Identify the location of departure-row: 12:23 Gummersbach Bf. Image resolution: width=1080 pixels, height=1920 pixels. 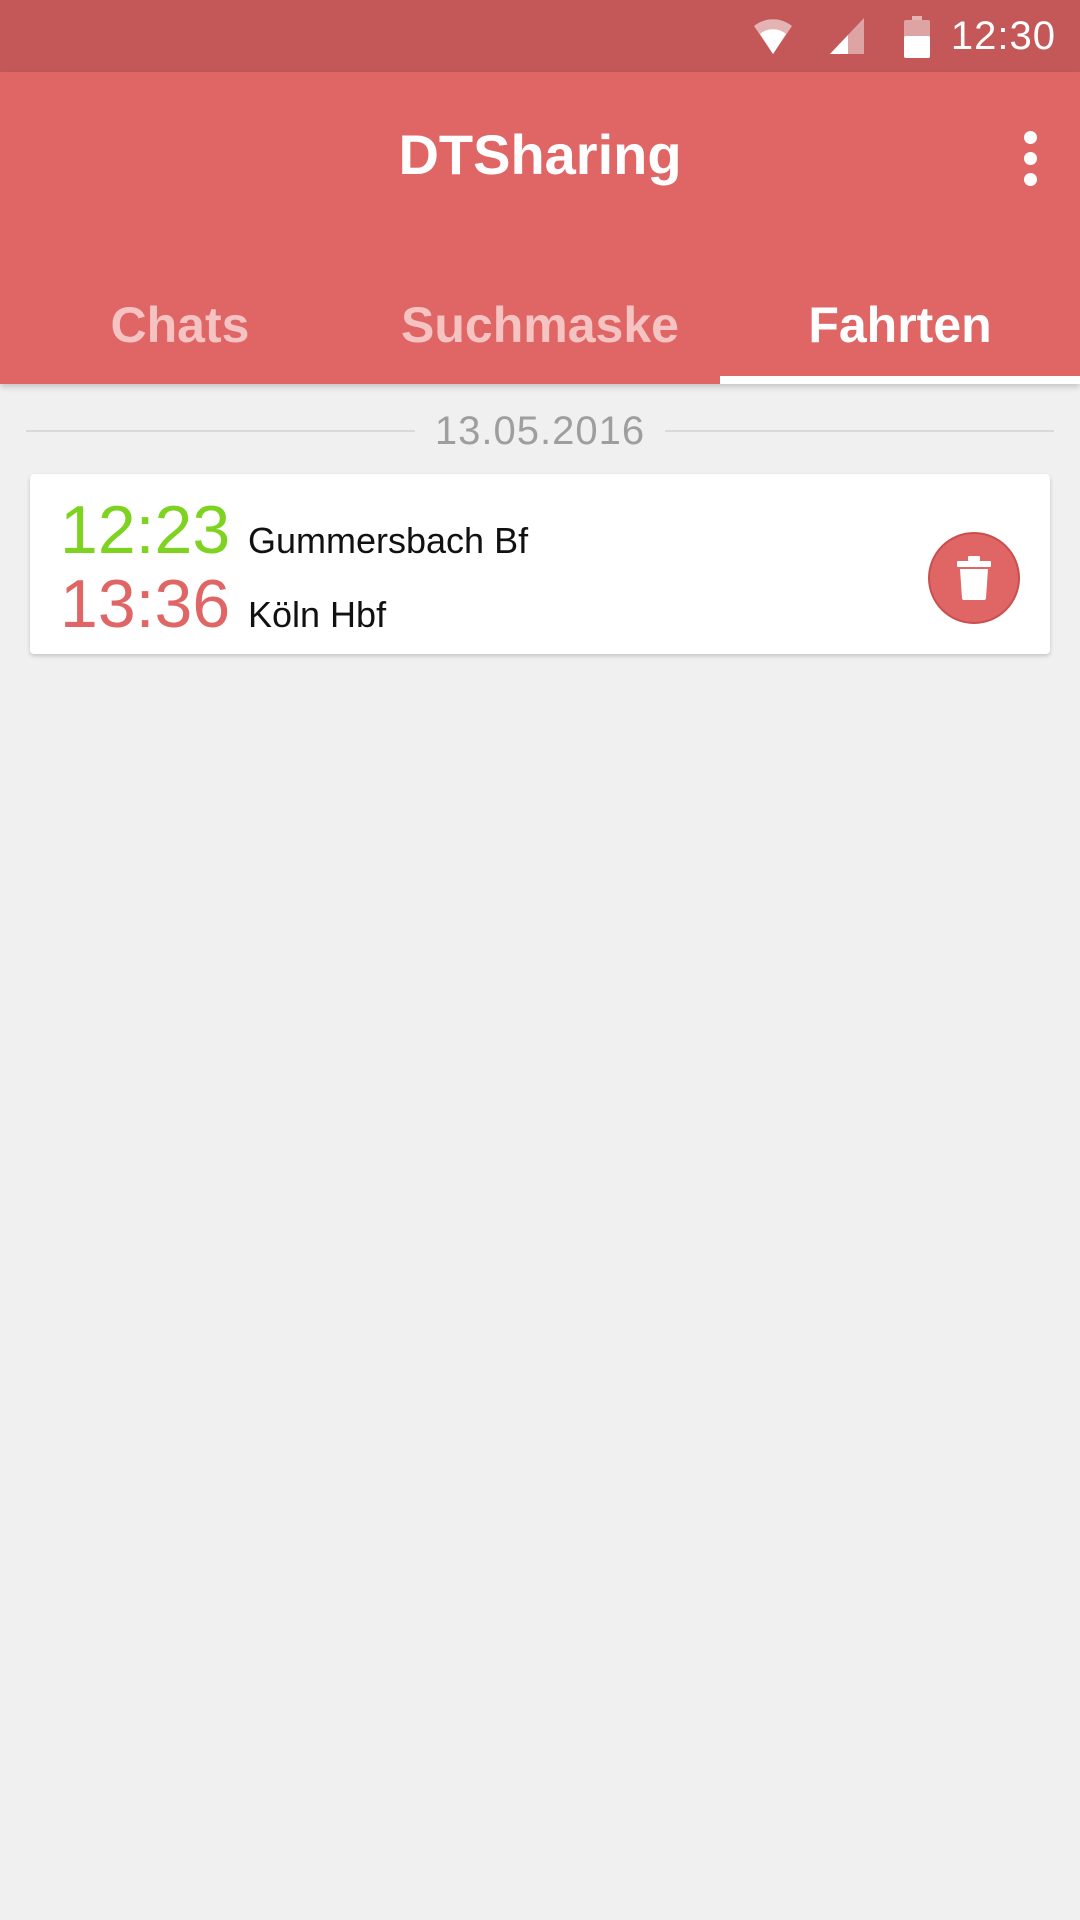
(294, 530).